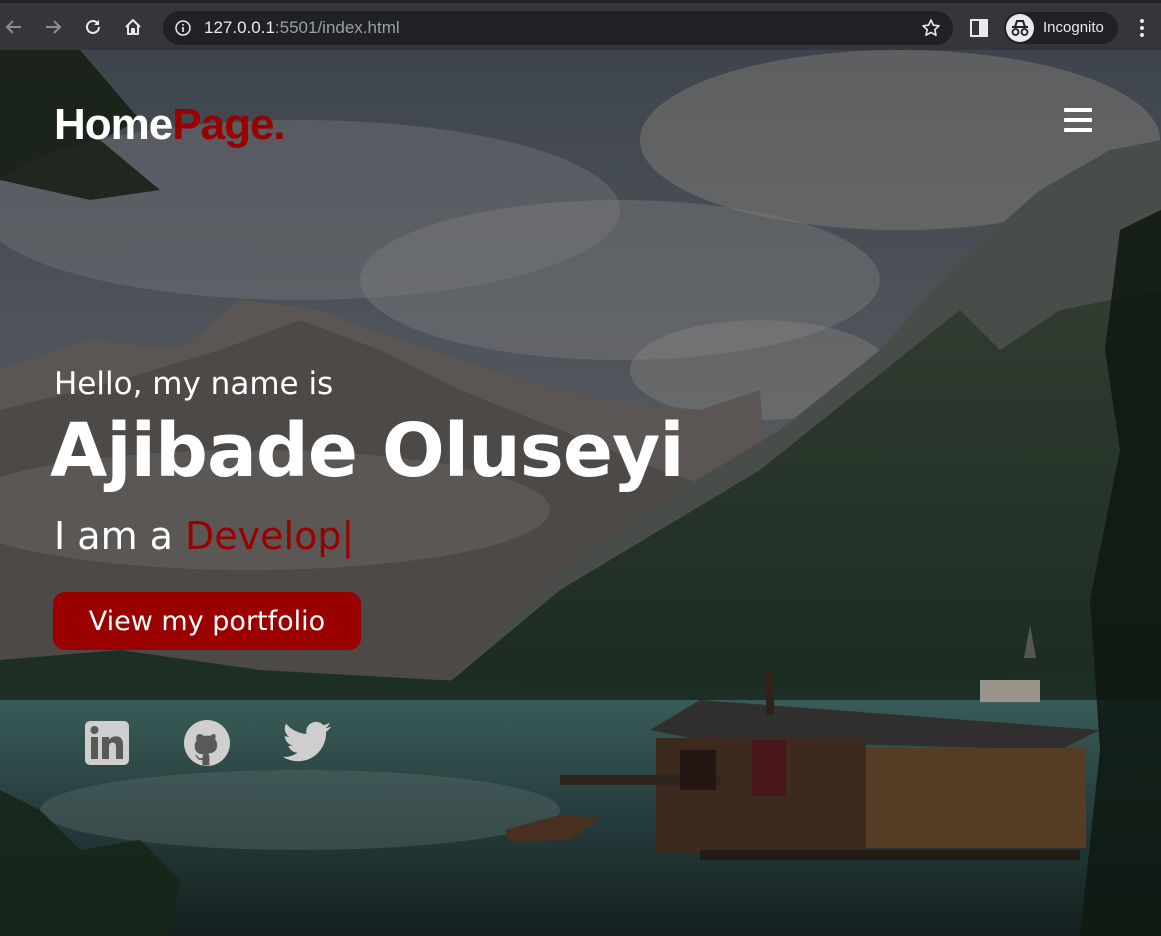  I want to click on role-prefix: I am a, so click(120, 536).